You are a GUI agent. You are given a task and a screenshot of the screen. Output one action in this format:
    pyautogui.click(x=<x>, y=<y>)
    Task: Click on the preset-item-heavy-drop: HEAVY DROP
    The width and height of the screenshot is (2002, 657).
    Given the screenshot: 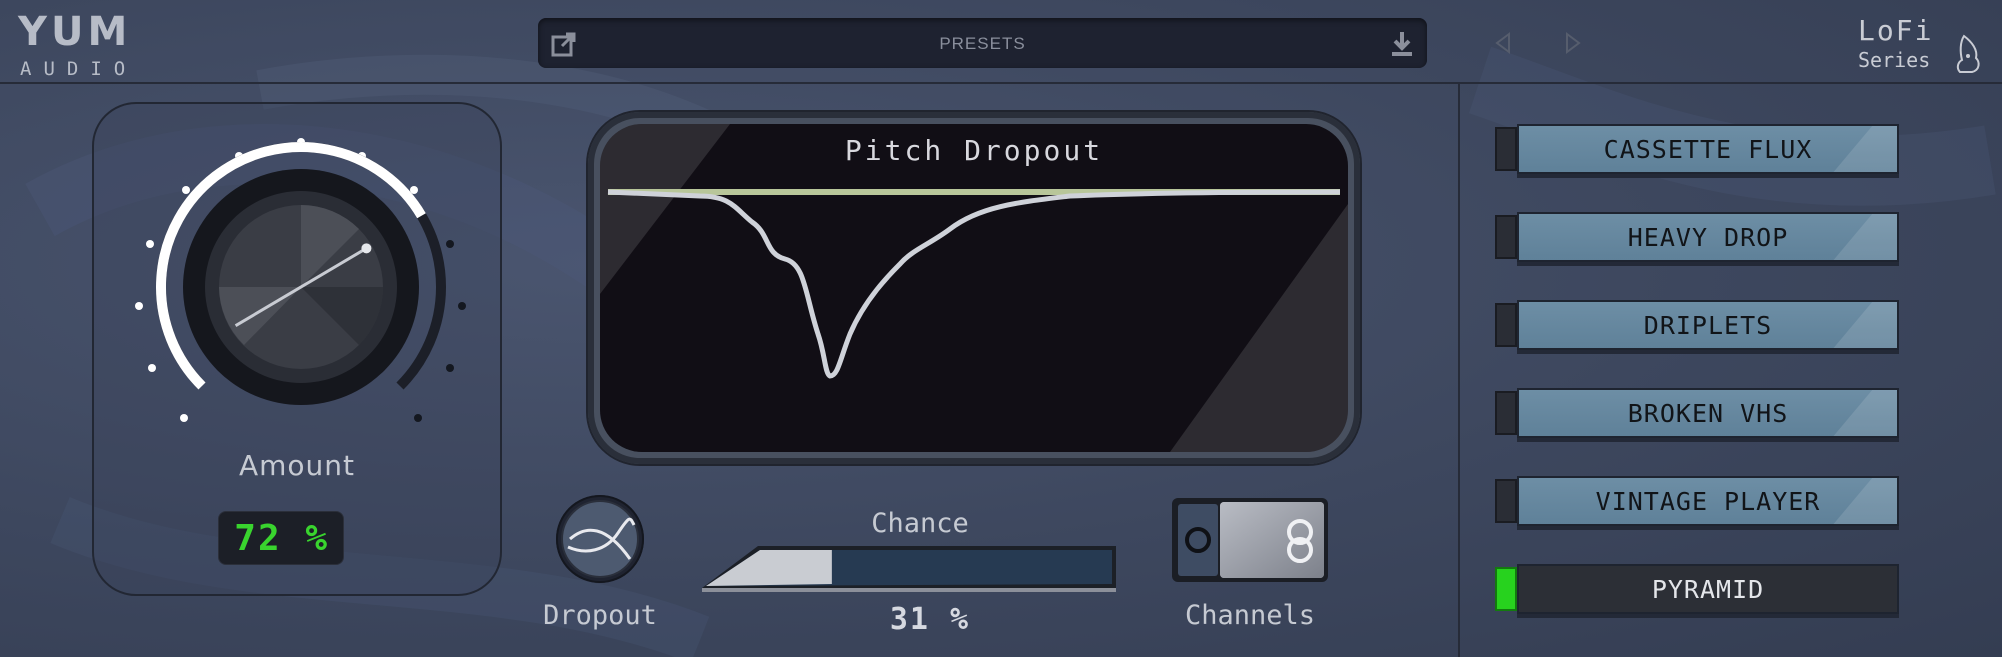 What is the action you would take?
    pyautogui.click(x=1697, y=238)
    